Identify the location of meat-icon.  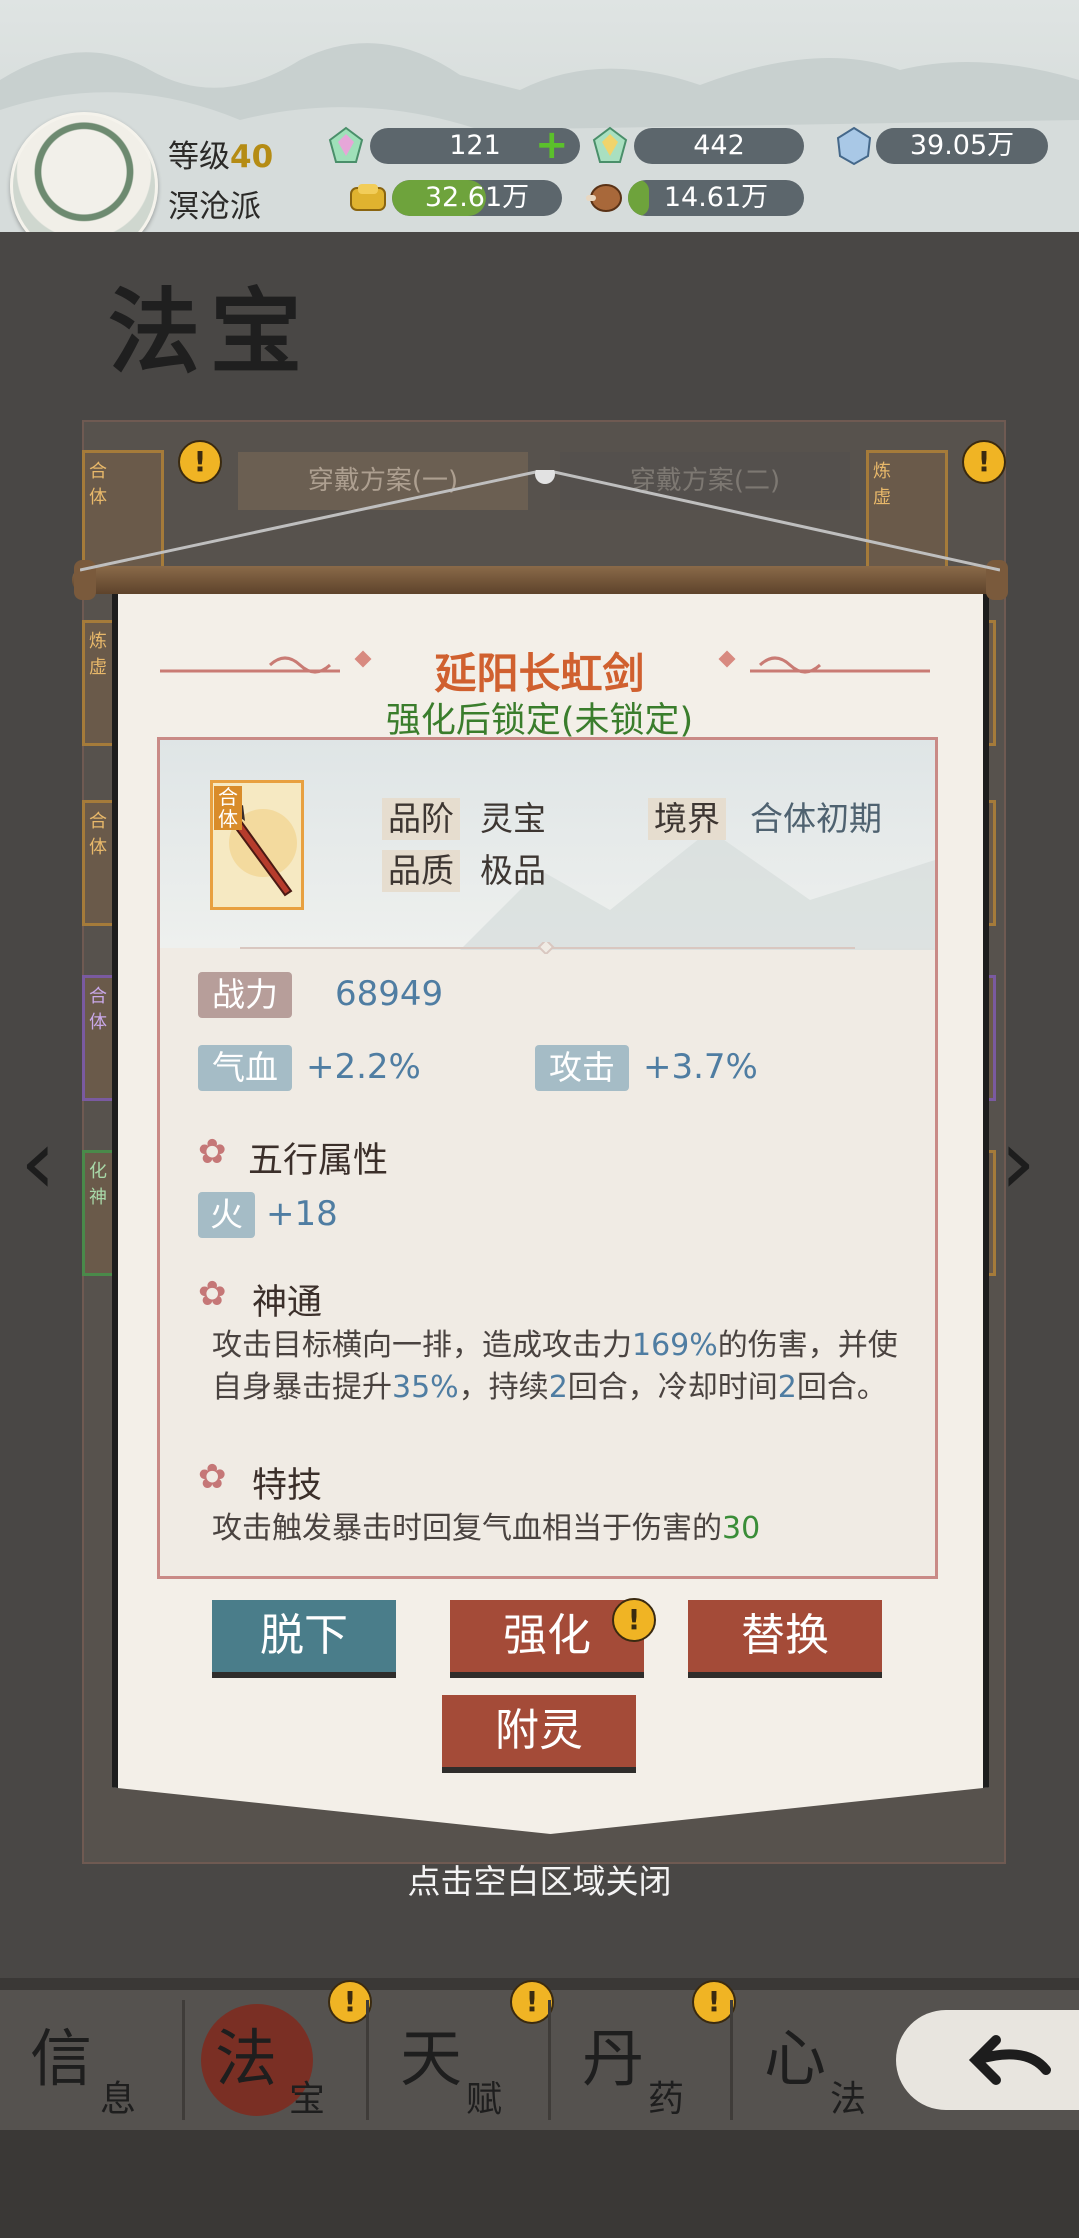
(604, 198).